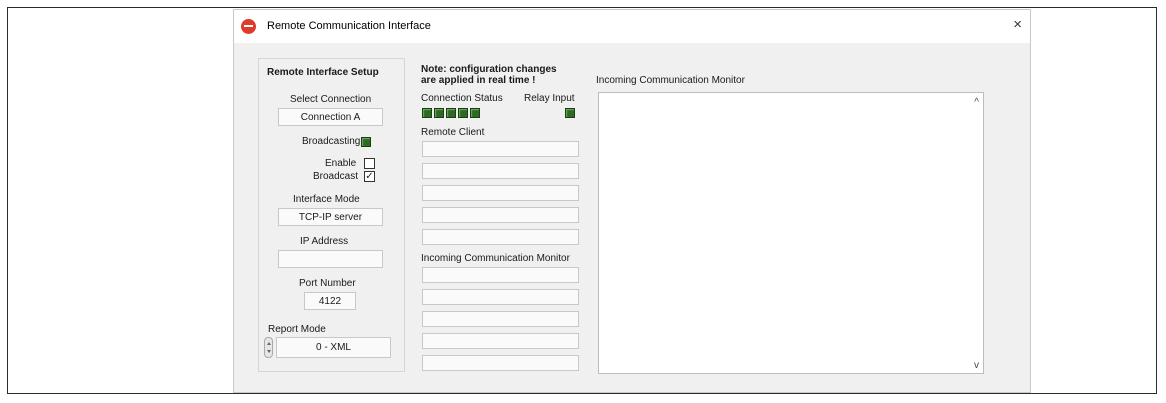 The image size is (1166, 403). Describe the element at coordinates (327, 283) in the screenshot. I see `port-number-label: Port Number` at that location.